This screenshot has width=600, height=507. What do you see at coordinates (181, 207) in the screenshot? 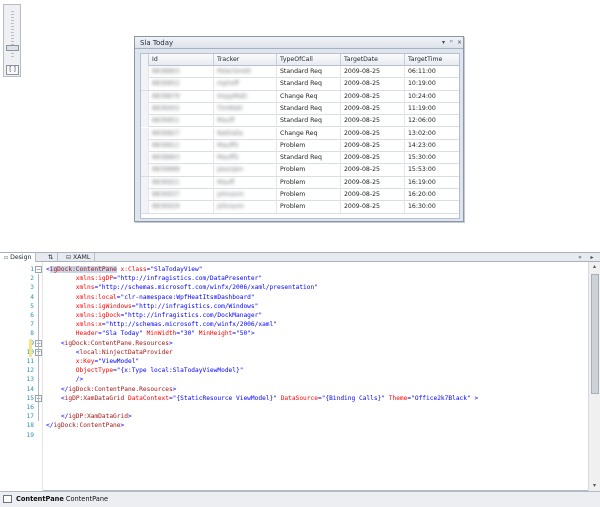
I see `cell-id: 8836929` at bounding box center [181, 207].